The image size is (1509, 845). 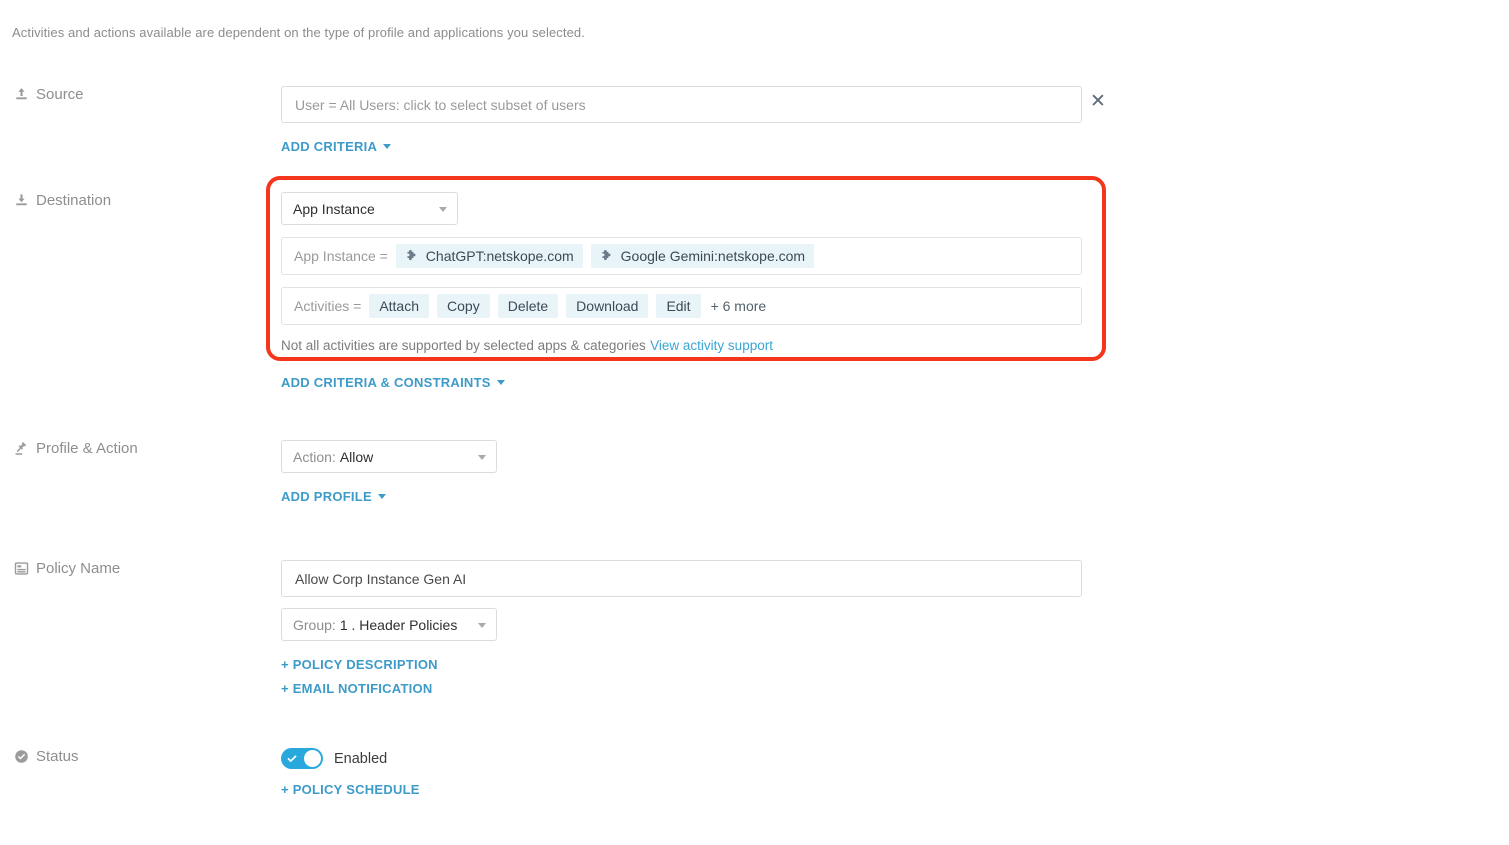 I want to click on activity-chip: Edit, so click(x=678, y=306).